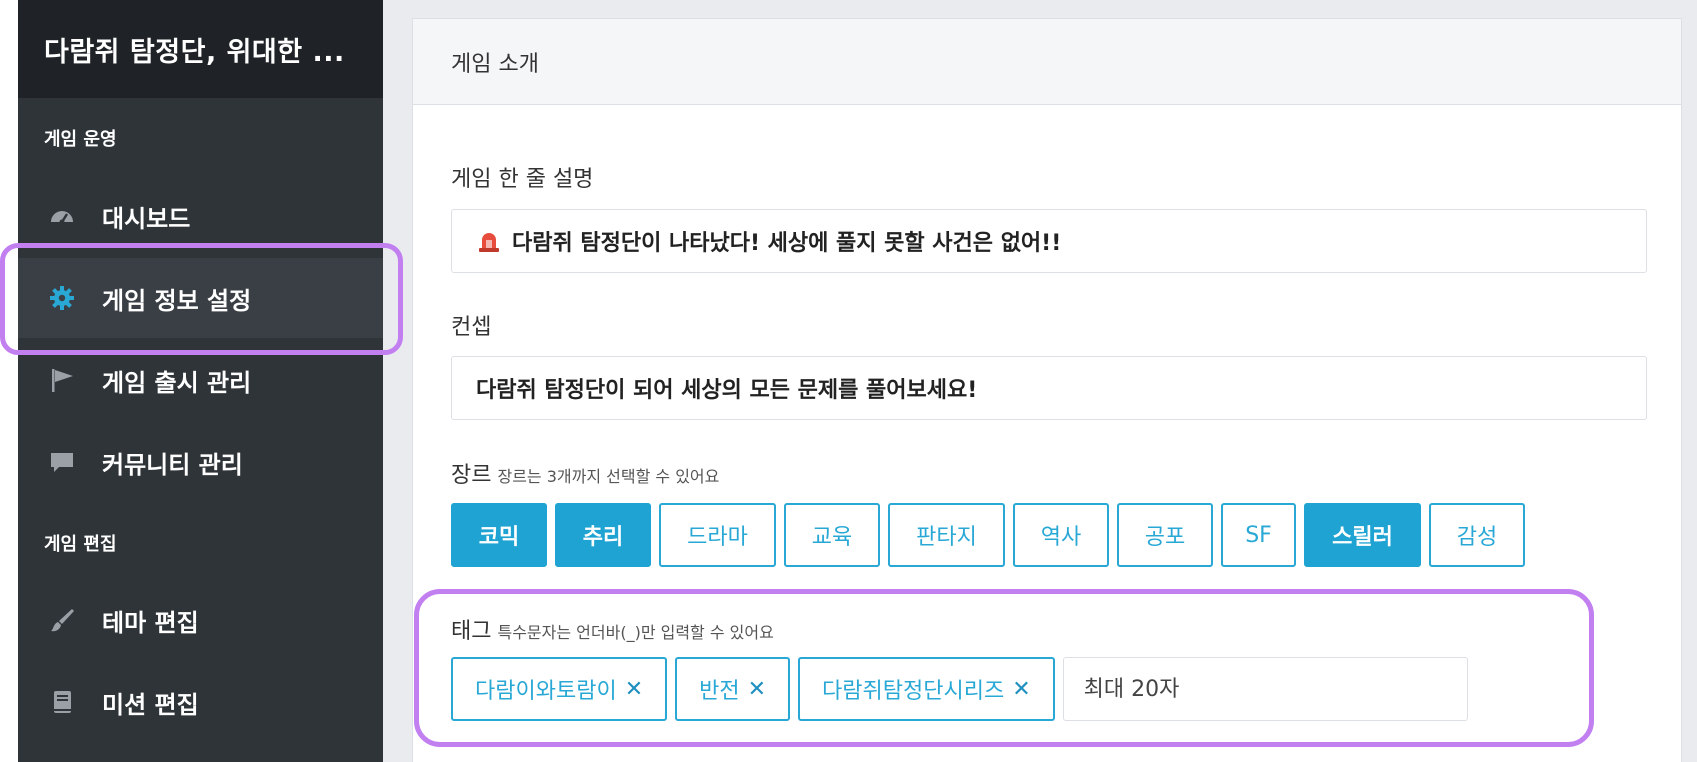 The width and height of the screenshot is (1697, 762). What do you see at coordinates (499, 535) in the screenshot?
I see `genre-option-comic: 코믹` at bounding box center [499, 535].